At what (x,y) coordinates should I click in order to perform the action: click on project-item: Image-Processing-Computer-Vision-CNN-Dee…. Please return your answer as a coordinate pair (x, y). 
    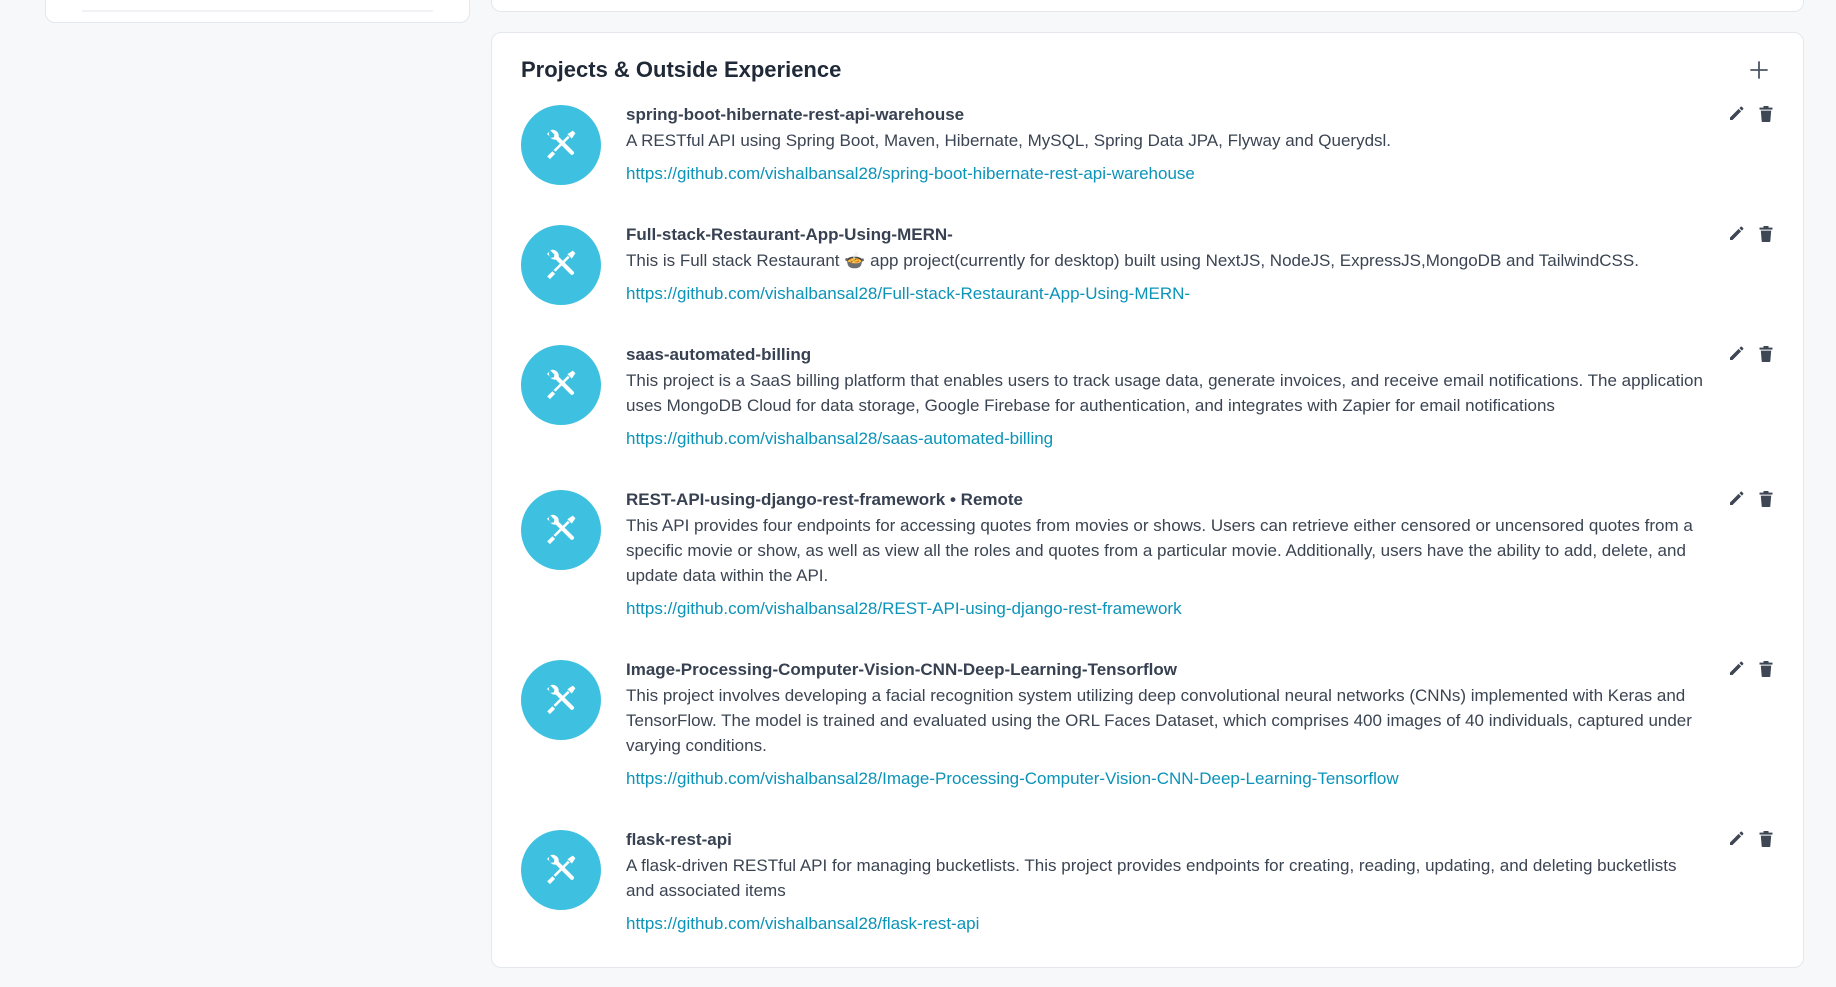
    Looking at the image, I should click on (1148, 724).